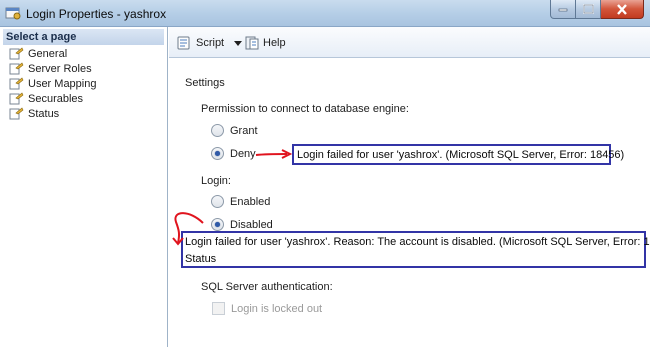 Image resolution: width=650 pixels, height=347 pixels. What do you see at coordinates (205, 83) in the screenshot?
I see `settings-heading: Settings` at bounding box center [205, 83].